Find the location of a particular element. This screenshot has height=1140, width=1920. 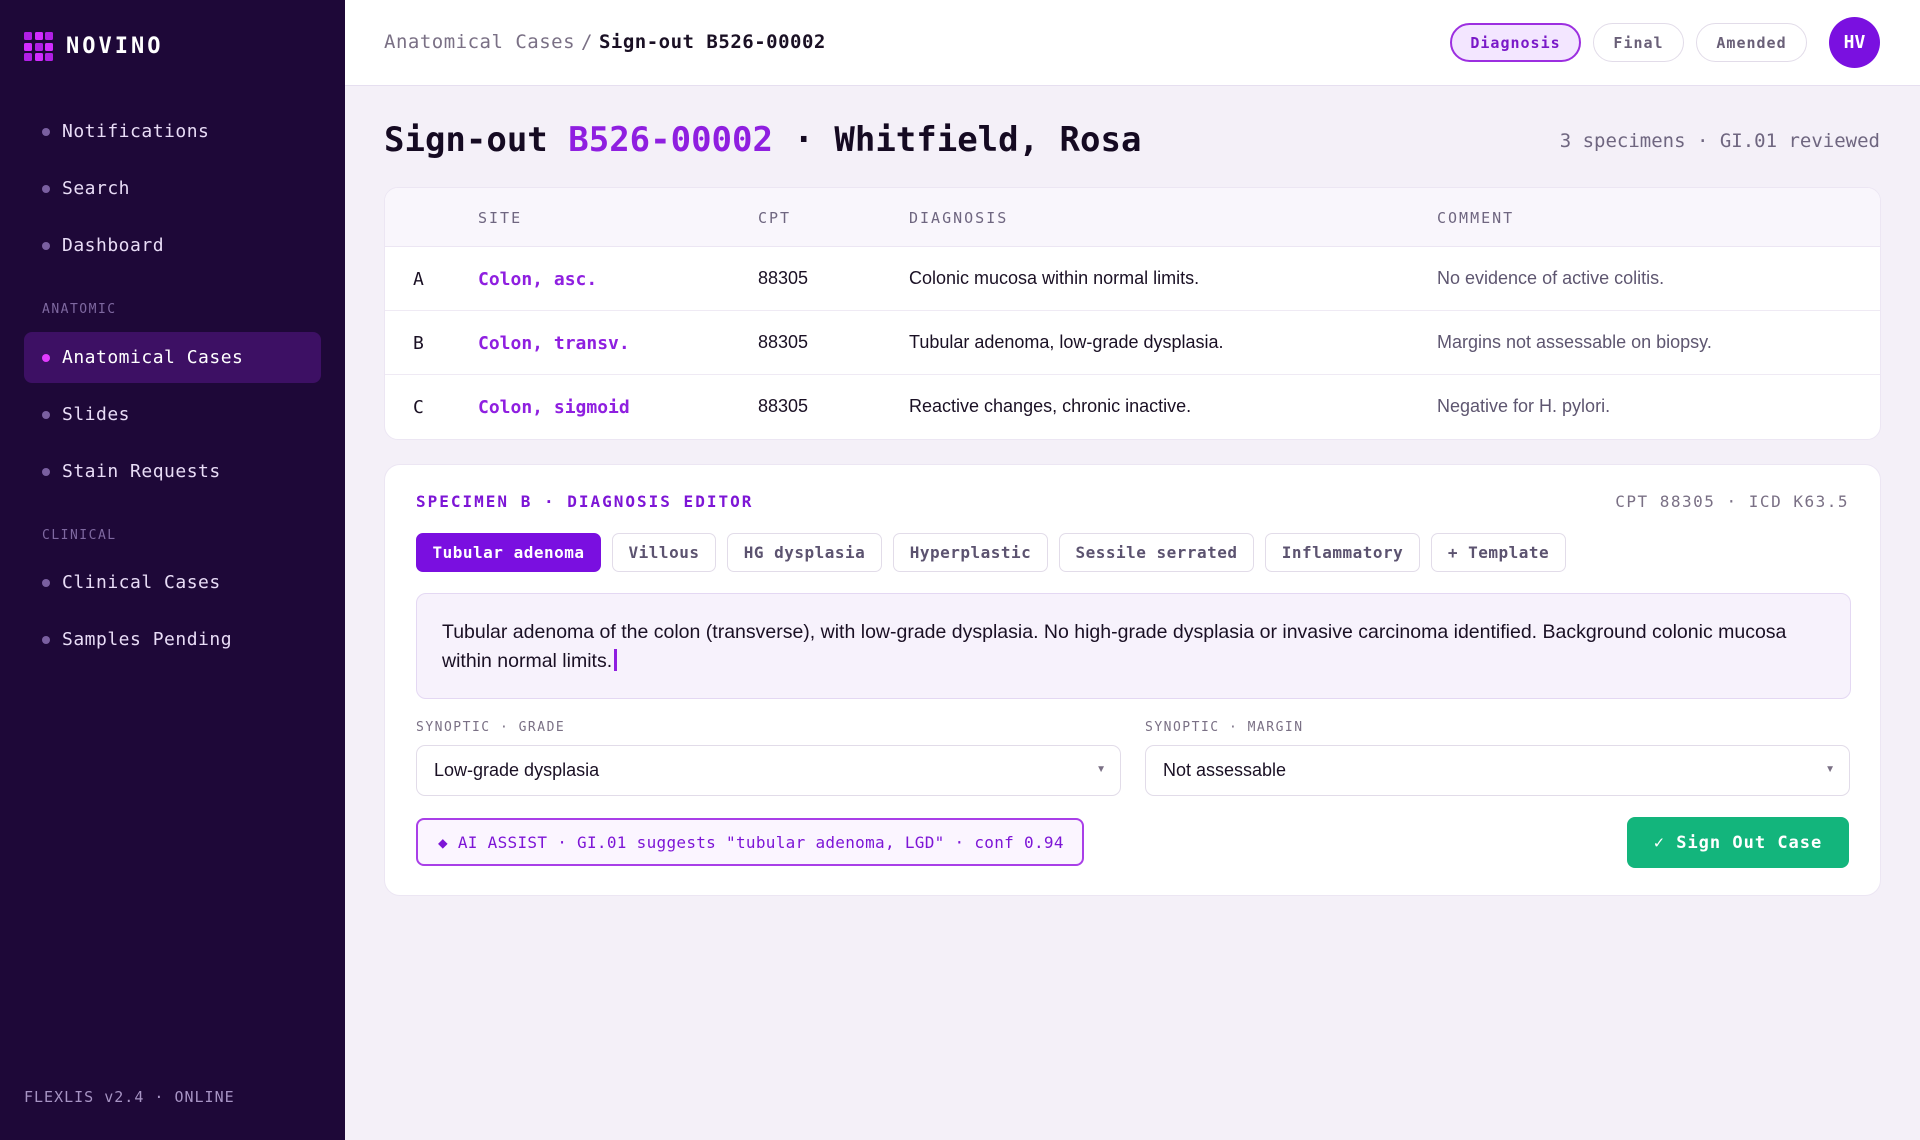

sidebar-item-label: Dashboard is located at coordinates (113, 245).